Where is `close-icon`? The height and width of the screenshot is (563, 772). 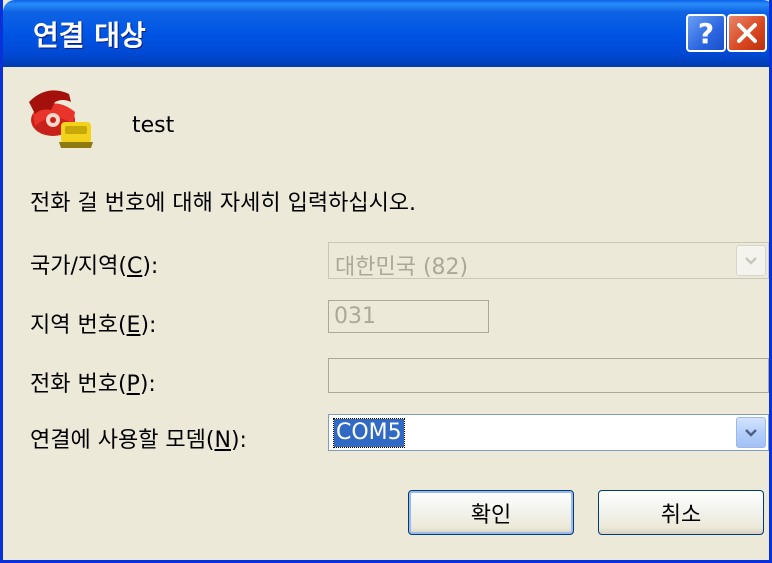
close-icon is located at coordinates (747, 33).